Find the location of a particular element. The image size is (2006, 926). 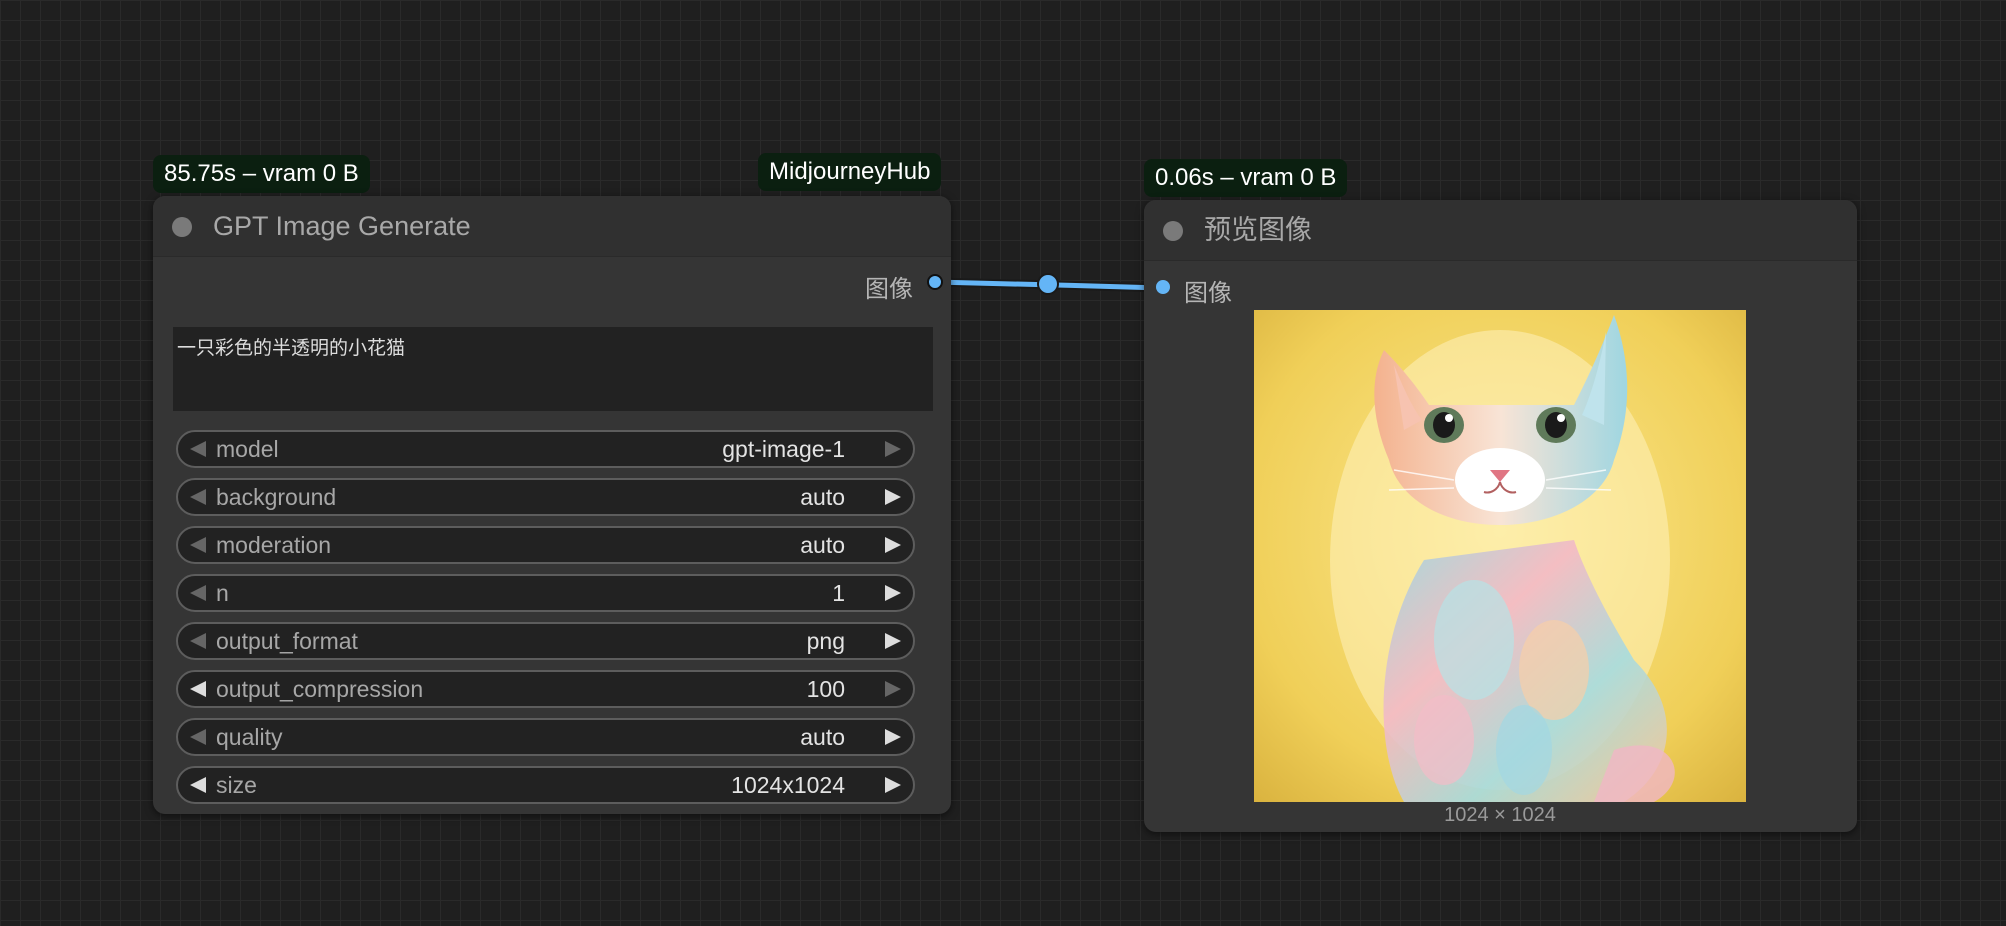

widget-output-compression: output_compression 100 is located at coordinates (545, 689).